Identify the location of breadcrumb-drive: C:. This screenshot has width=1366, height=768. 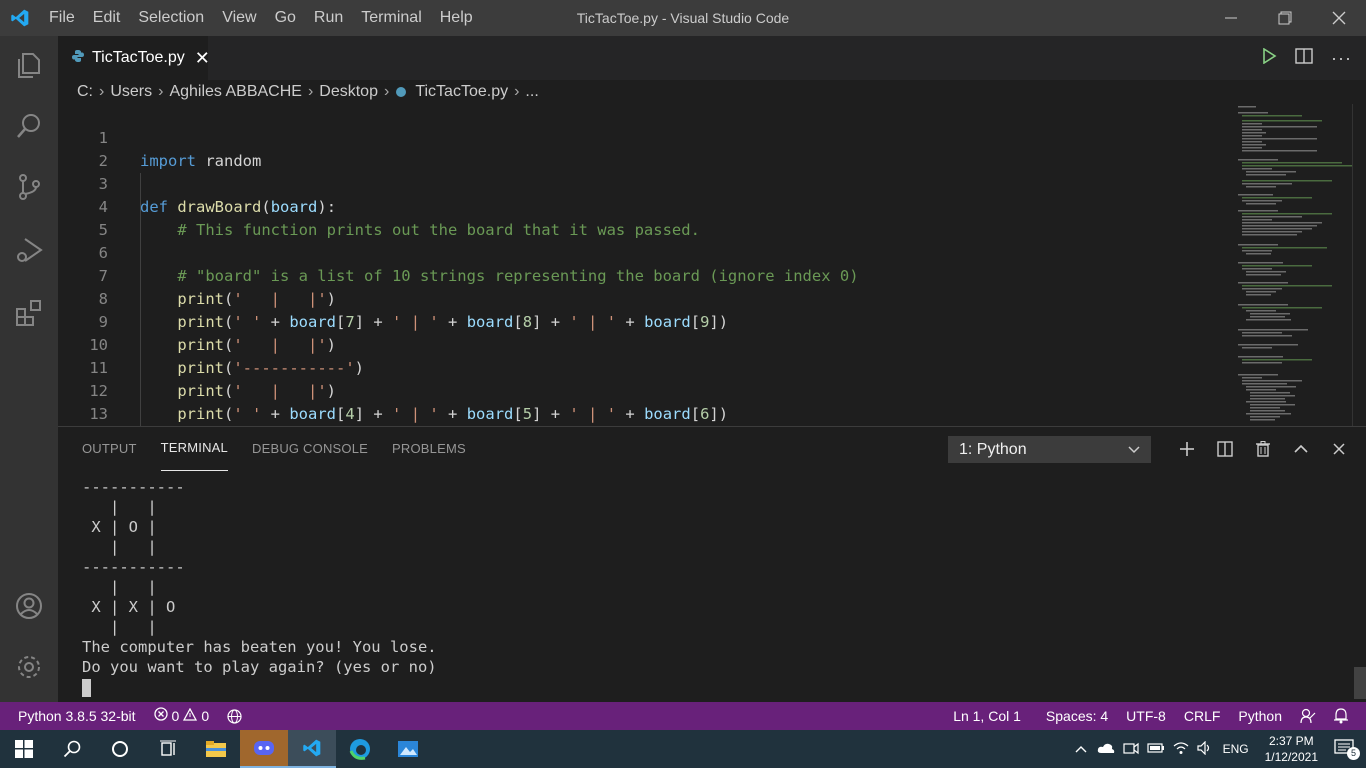
(85, 92).